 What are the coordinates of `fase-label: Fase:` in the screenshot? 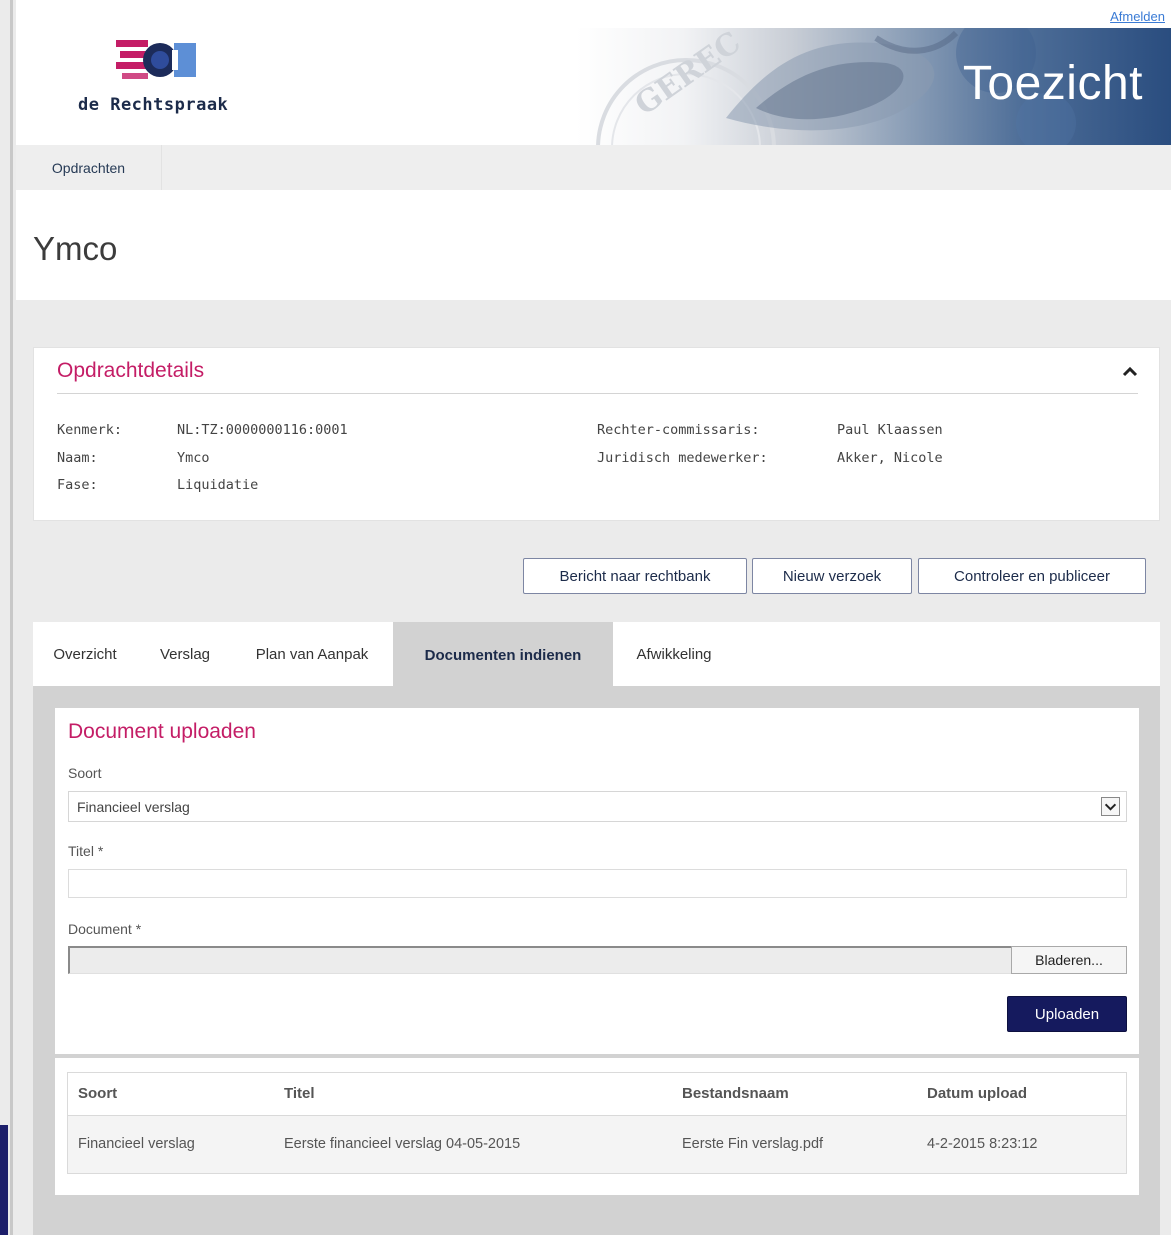 It's located at (77, 485).